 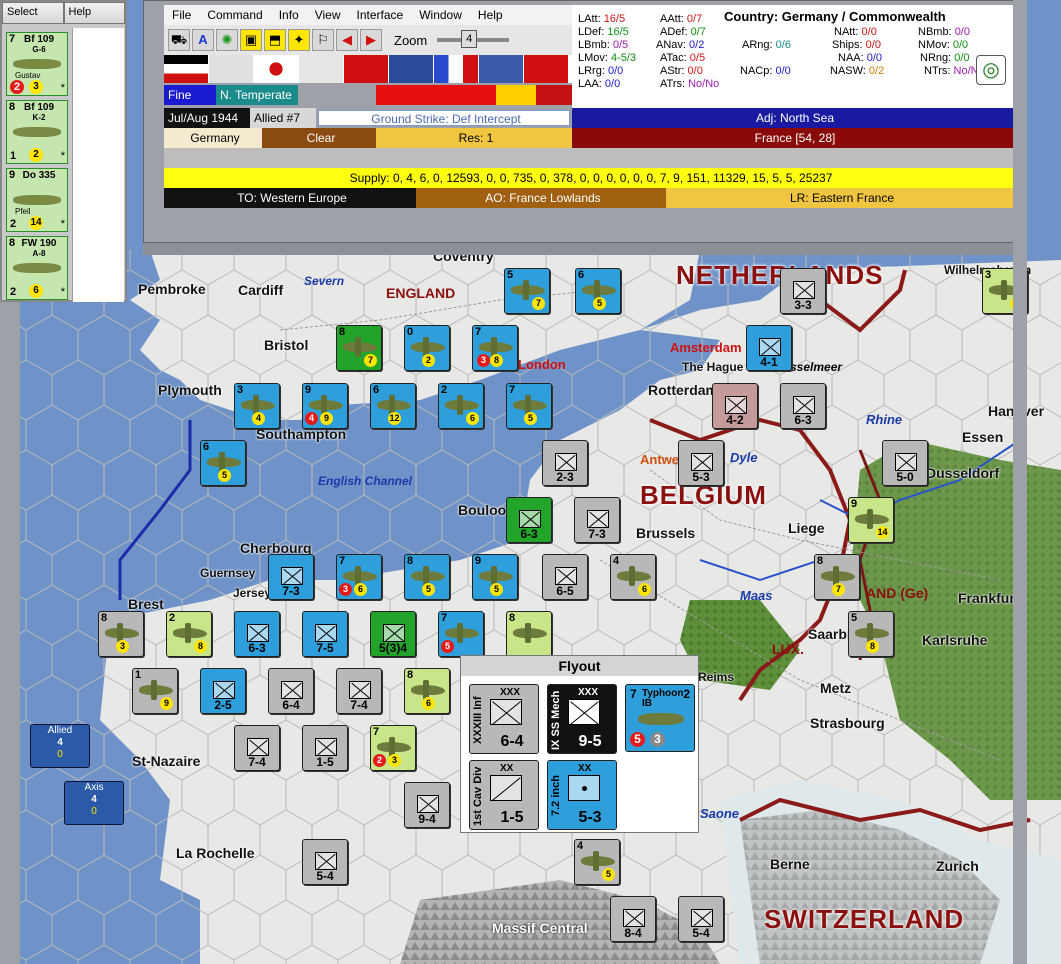 What do you see at coordinates (527, 291) in the screenshot?
I see `unit-counter-amiot: 57` at bounding box center [527, 291].